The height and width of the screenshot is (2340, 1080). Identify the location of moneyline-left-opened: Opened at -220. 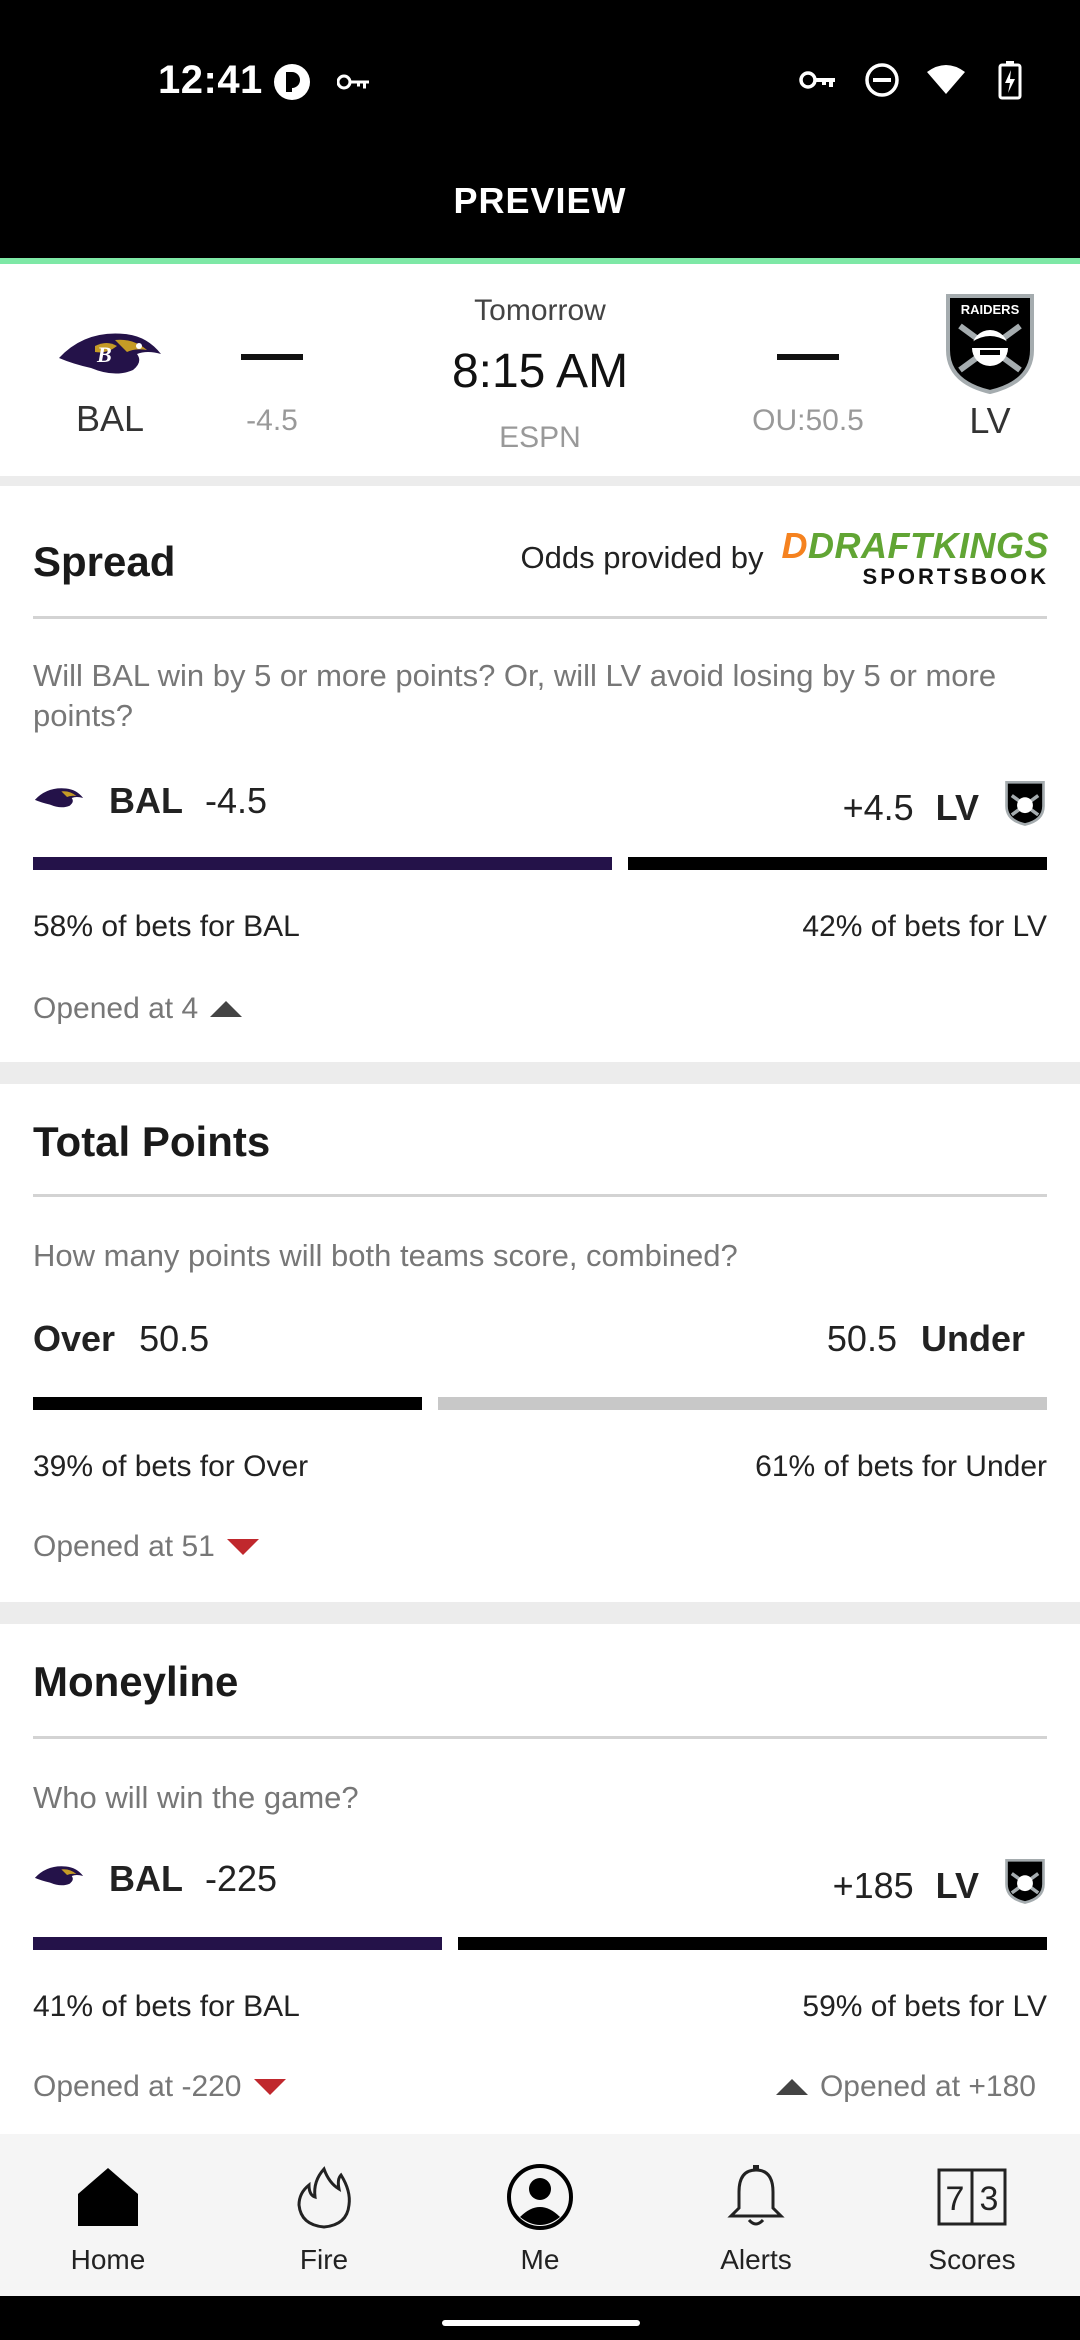
(159, 2087).